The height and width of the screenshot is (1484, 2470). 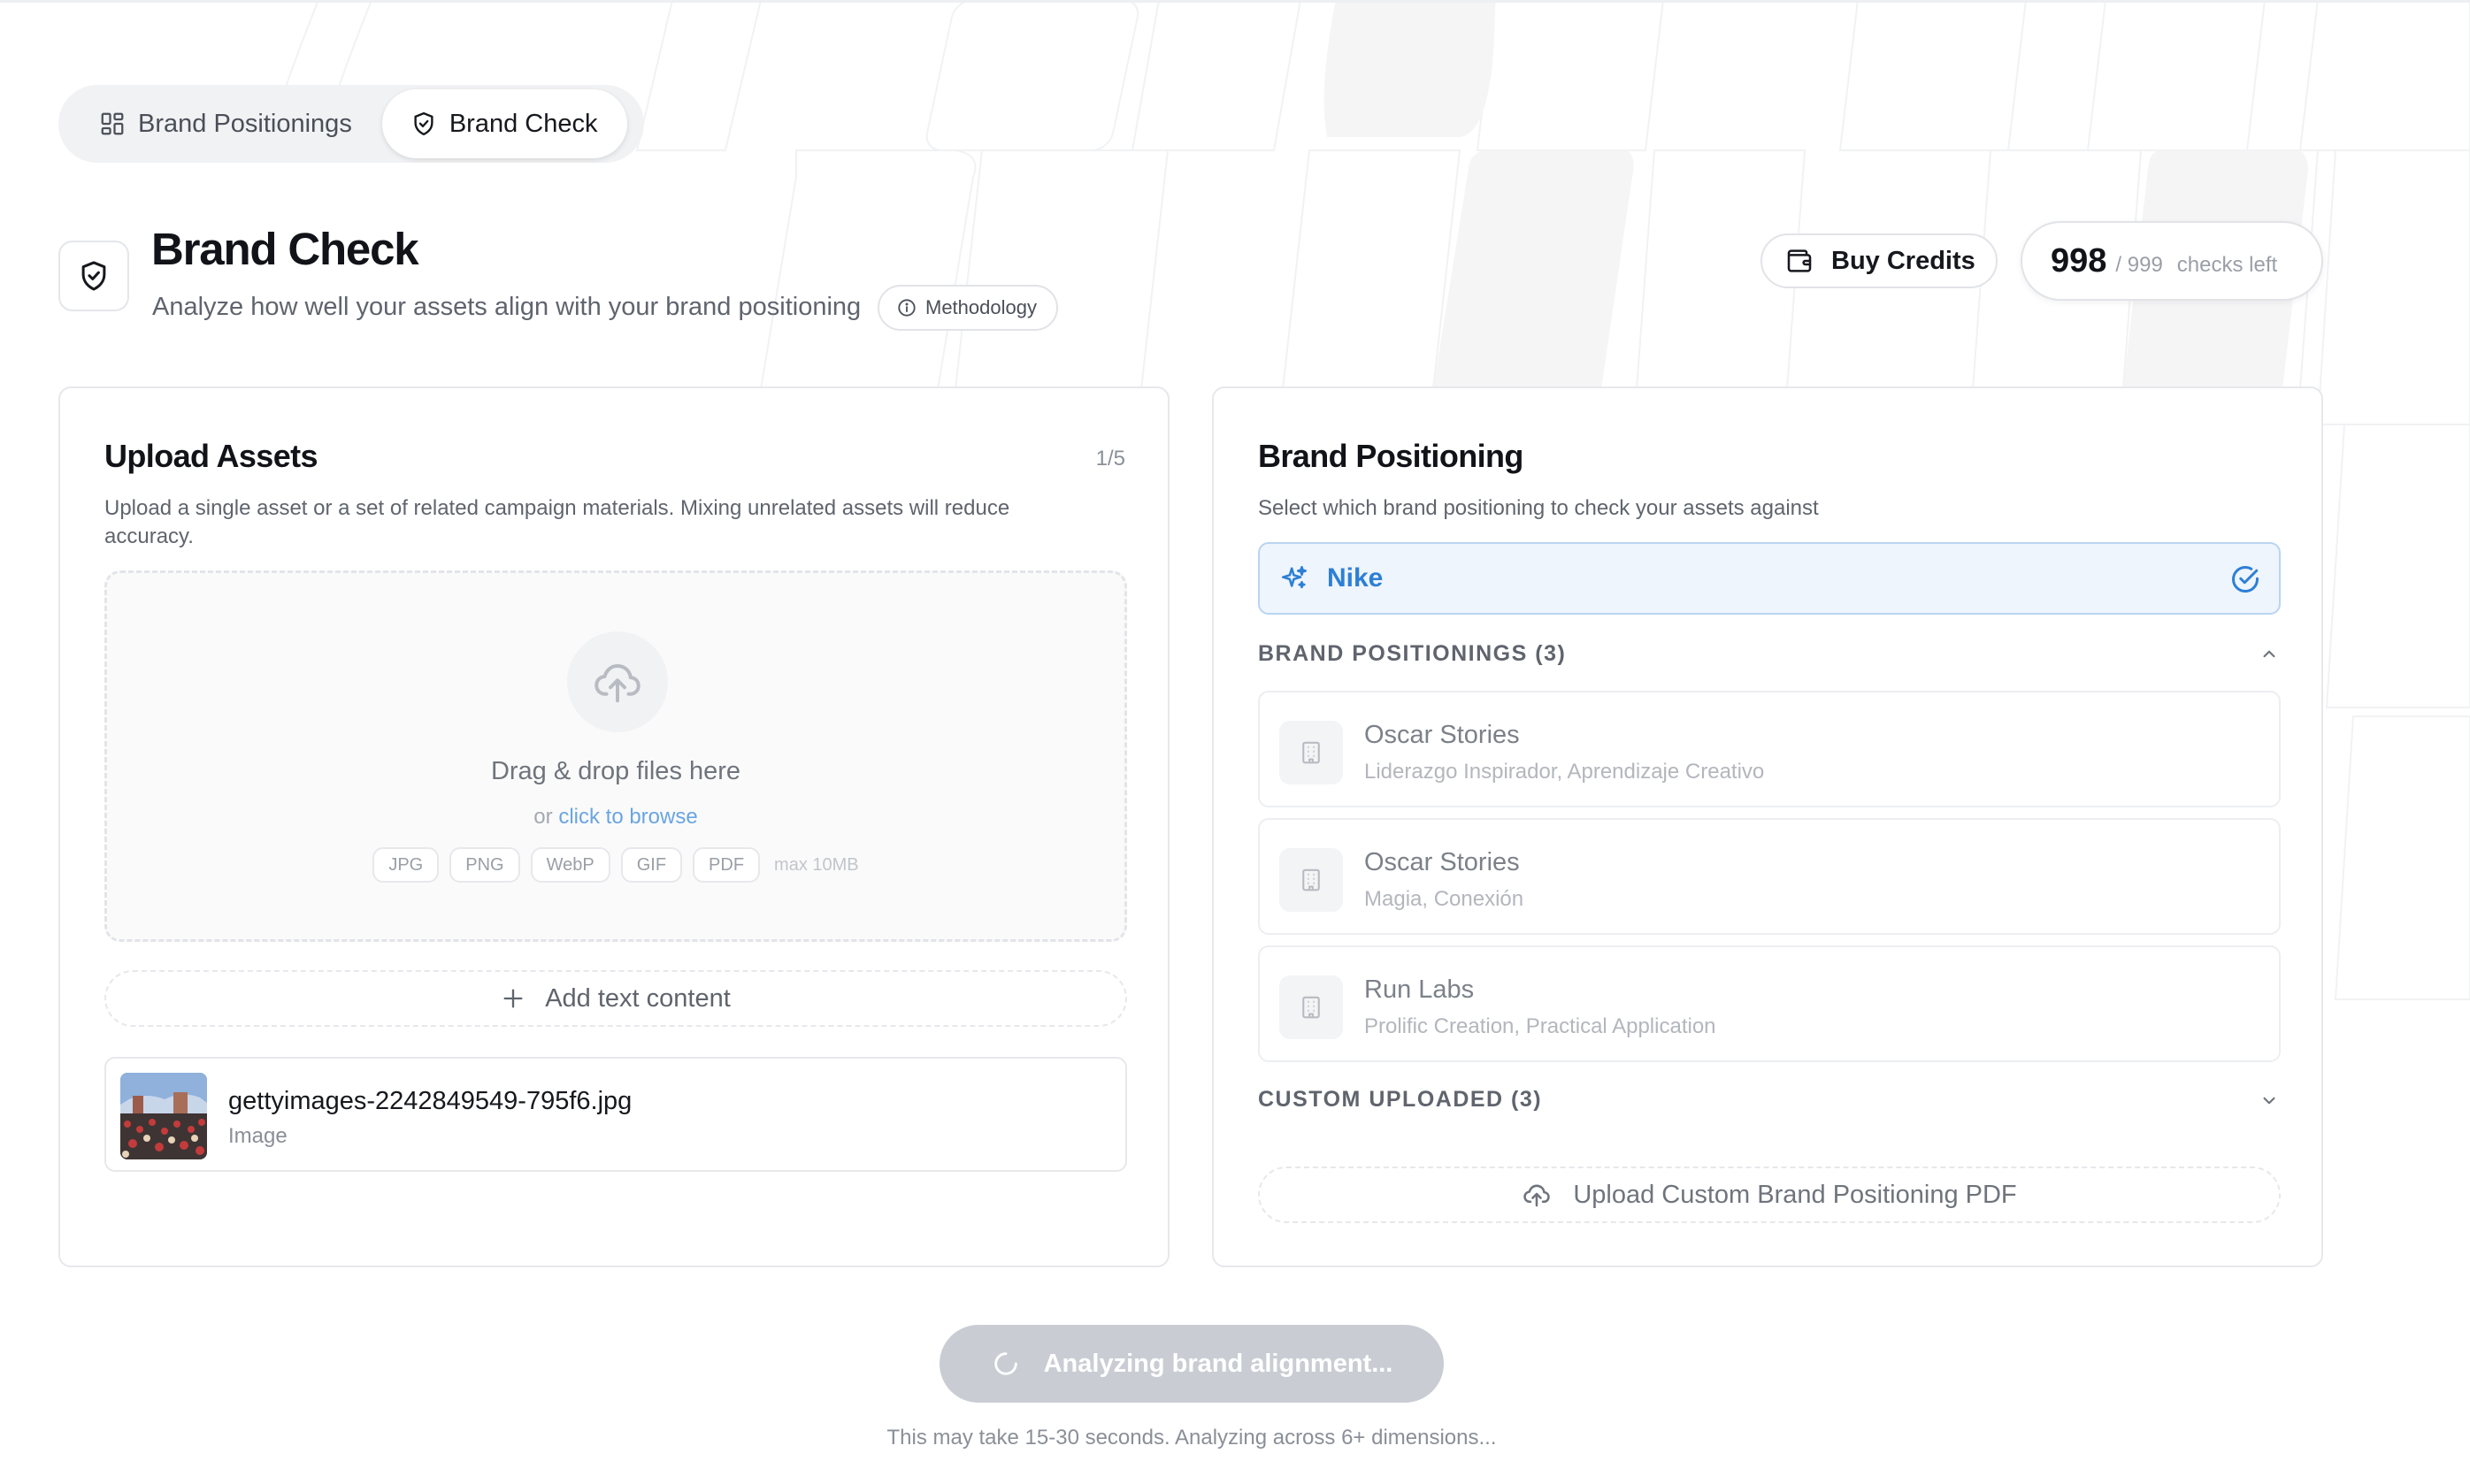 What do you see at coordinates (2269, 1100) in the screenshot?
I see `chevron-down-icon` at bounding box center [2269, 1100].